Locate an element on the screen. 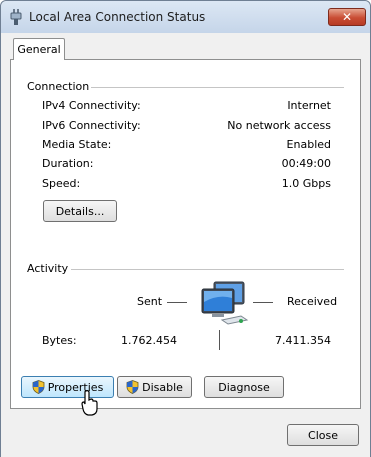 This screenshot has width=371, height=457. window-title: Local Area Connection Status is located at coordinates (117, 17).